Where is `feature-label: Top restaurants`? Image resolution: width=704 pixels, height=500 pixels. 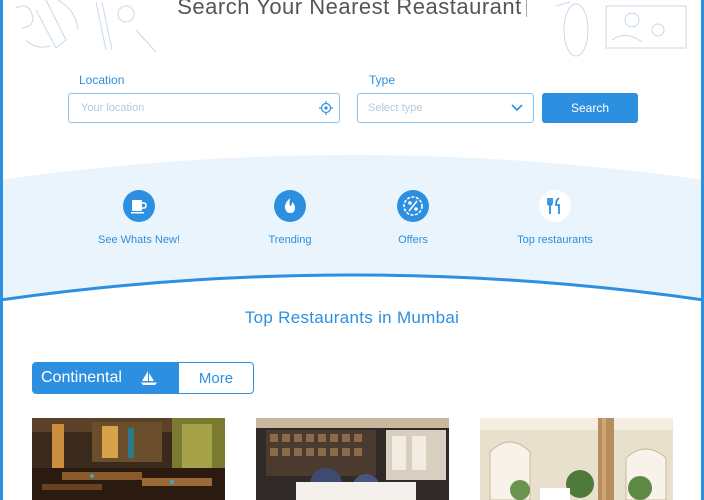
feature-label: Top restaurants is located at coordinates (555, 240).